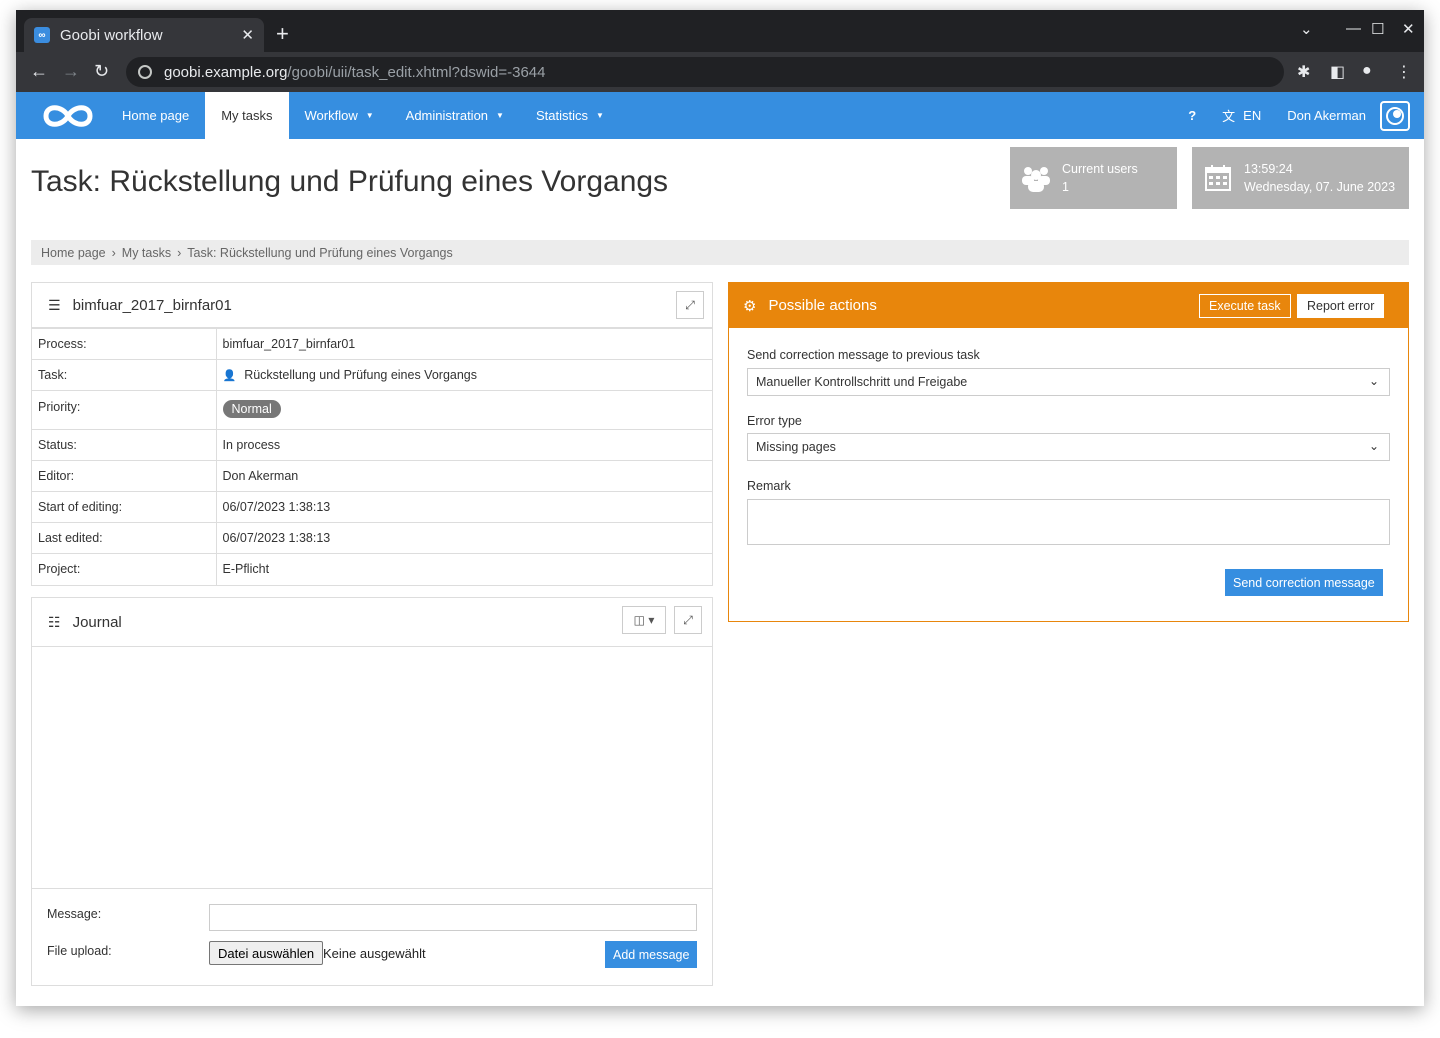  Describe the element at coordinates (1192, 115) in the screenshot. I see `help-button: ?` at that location.